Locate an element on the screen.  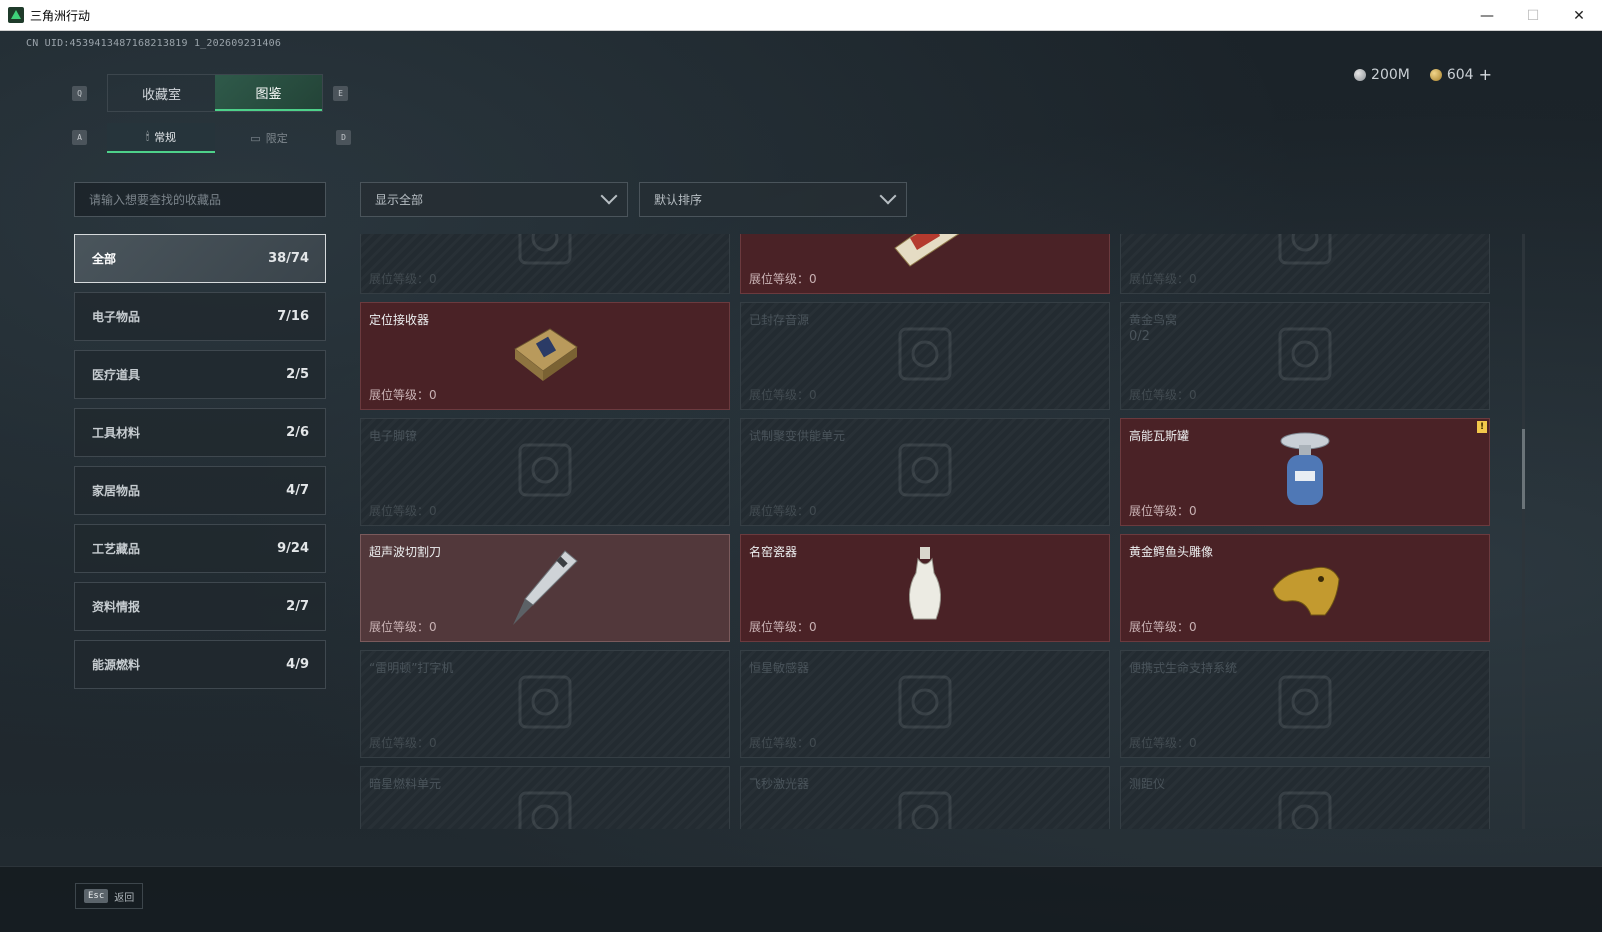
category-label: 家居物品 is located at coordinates (116, 491).